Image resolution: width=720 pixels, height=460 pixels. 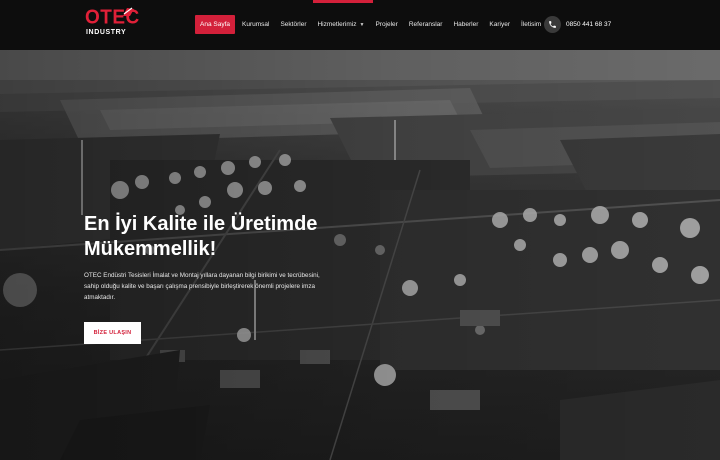 I want to click on nav-item-services-label: Hizmetlerimiz, so click(x=337, y=24).